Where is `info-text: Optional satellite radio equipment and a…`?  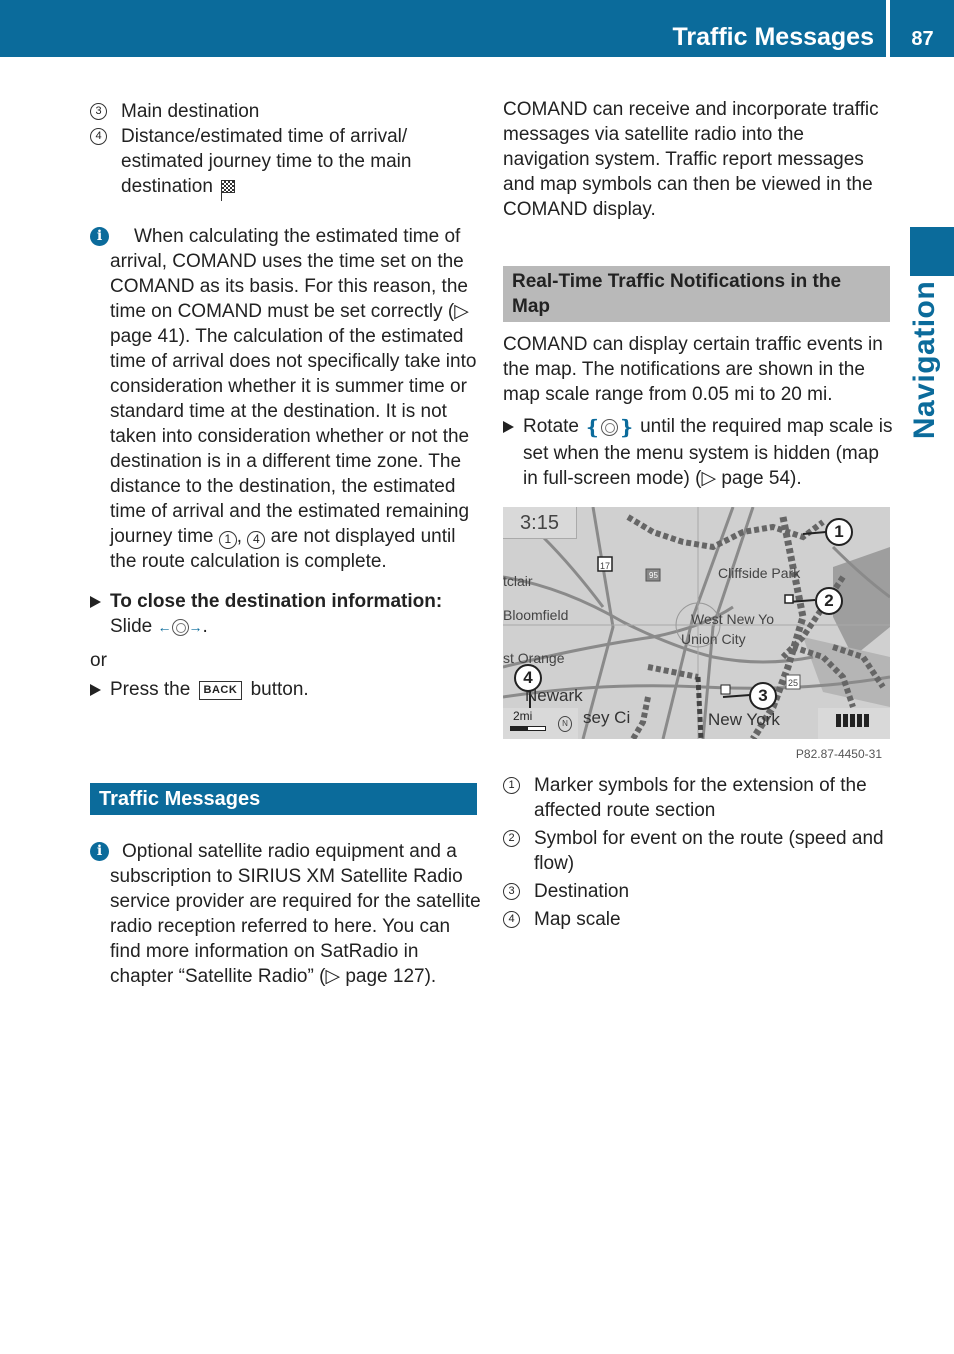
info-text: Optional satellite radio equipment and a… is located at coordinates (295, 914).